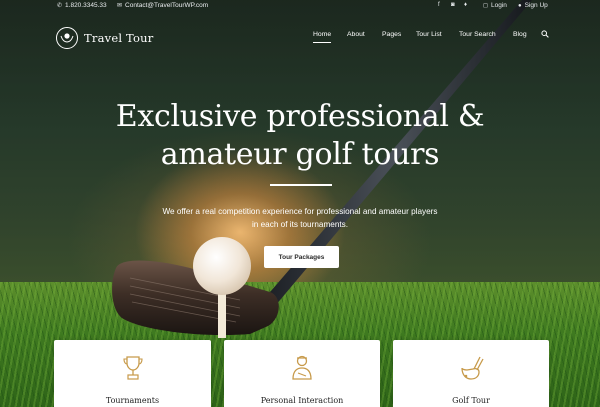  I want to click on subtext-line-2: in each of its tournaments., so click(300, 224).